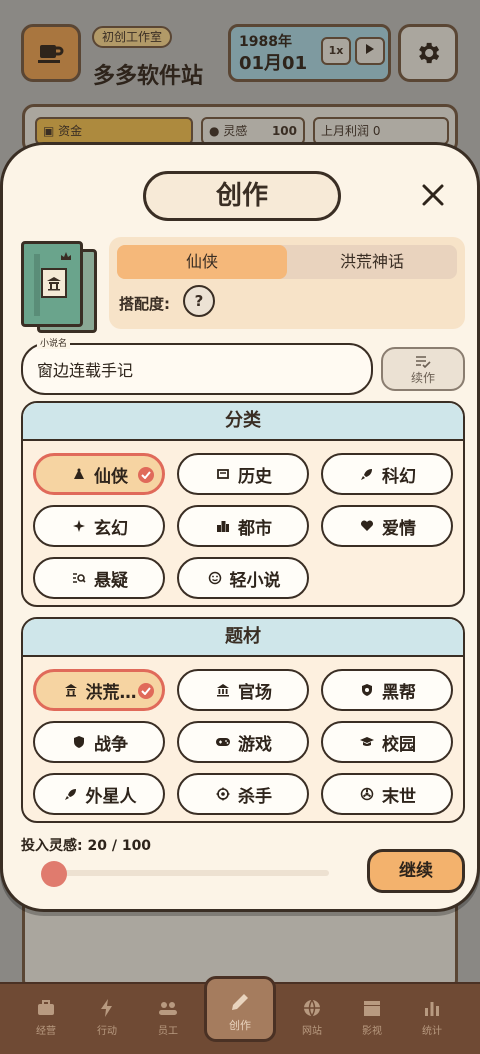 The image size is (480, 1054). Describe the element at coordinates (433, 195) in the screenshot. I see `close-button` at that location.